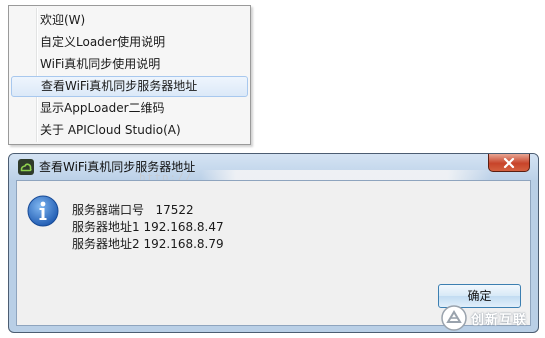 Image resolution: width=545 pixels, height=338 pixels. Describe the element at coordinates (183, 244) in the screenshot. I see `address2-value: 192.168.8.79` at that location.